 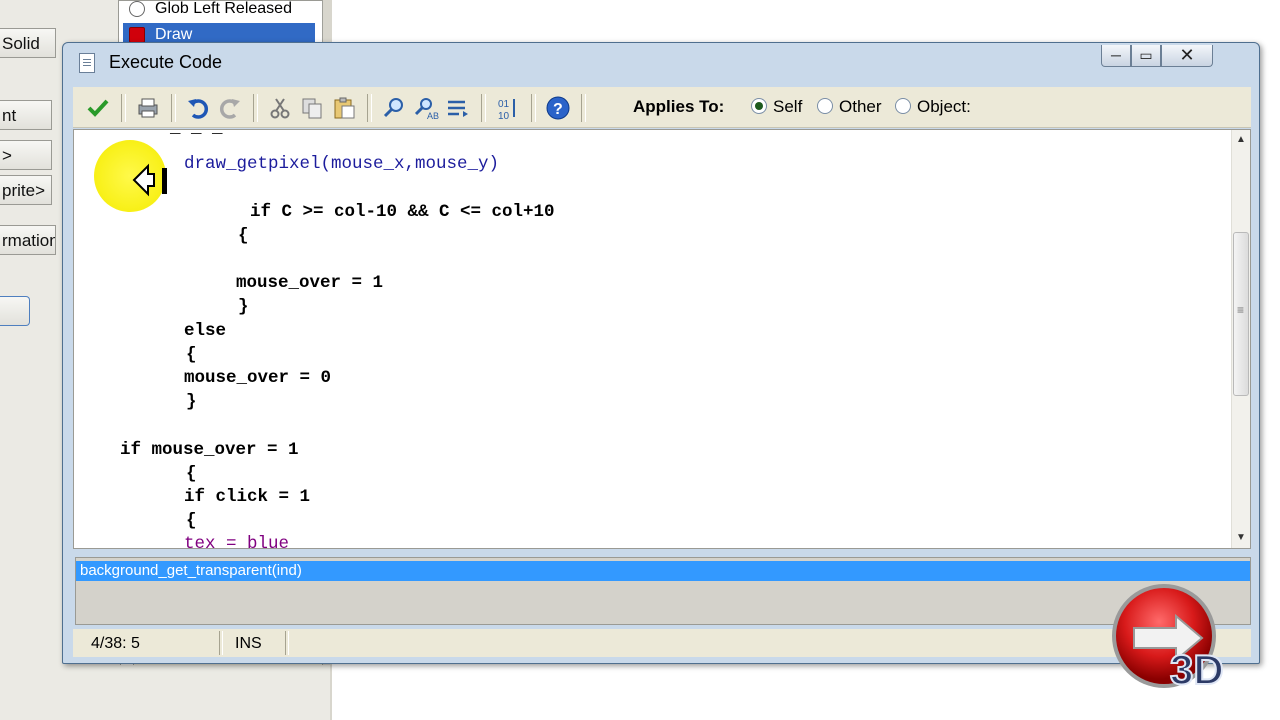 I want to click on goto-line-icon, so click(x=458, y=108).